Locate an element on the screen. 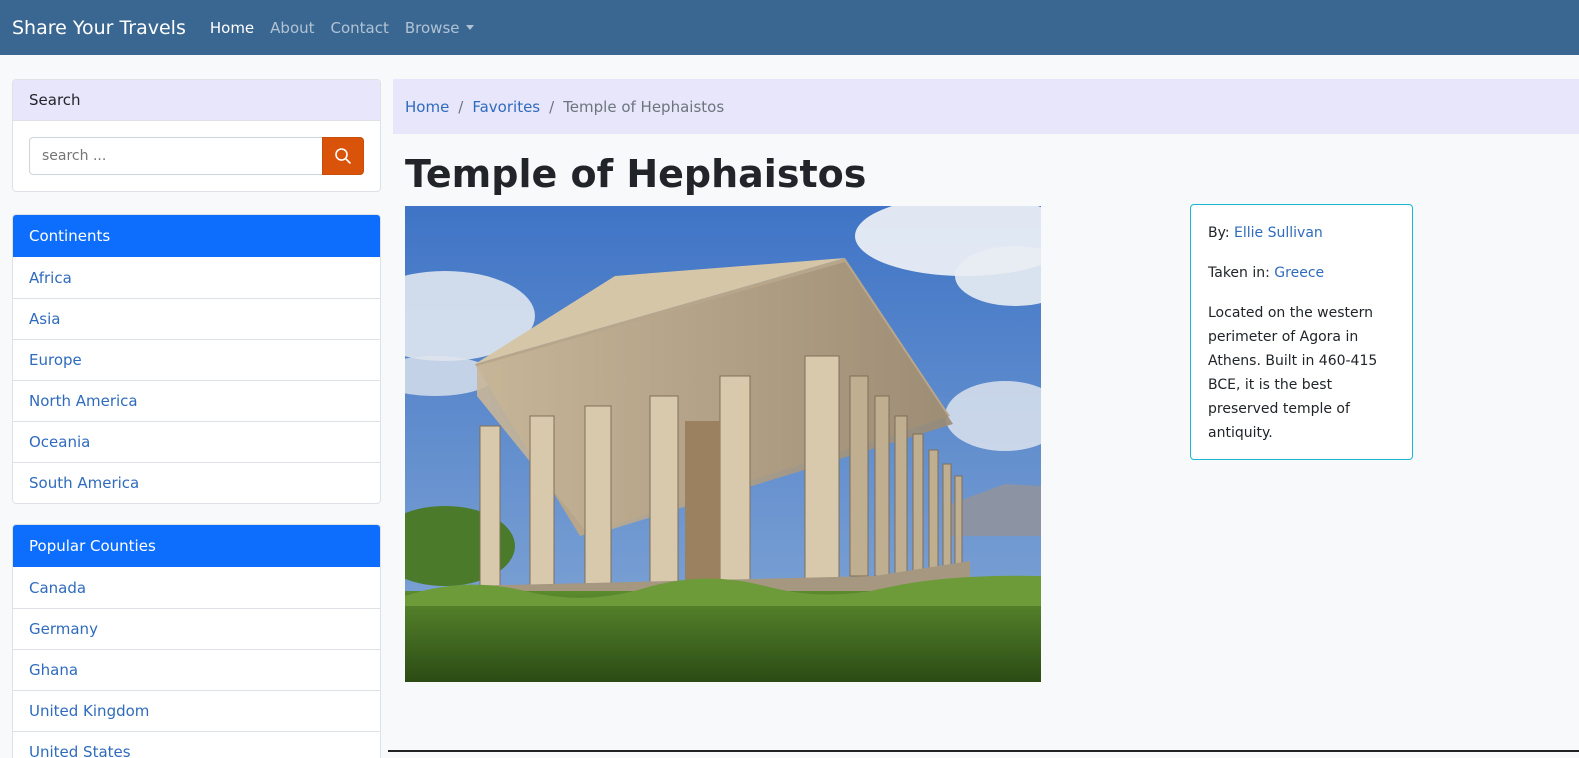 Image resolution: width=1579 pixels, height=758 pixels. search-form is located at coordinates (196, 156).